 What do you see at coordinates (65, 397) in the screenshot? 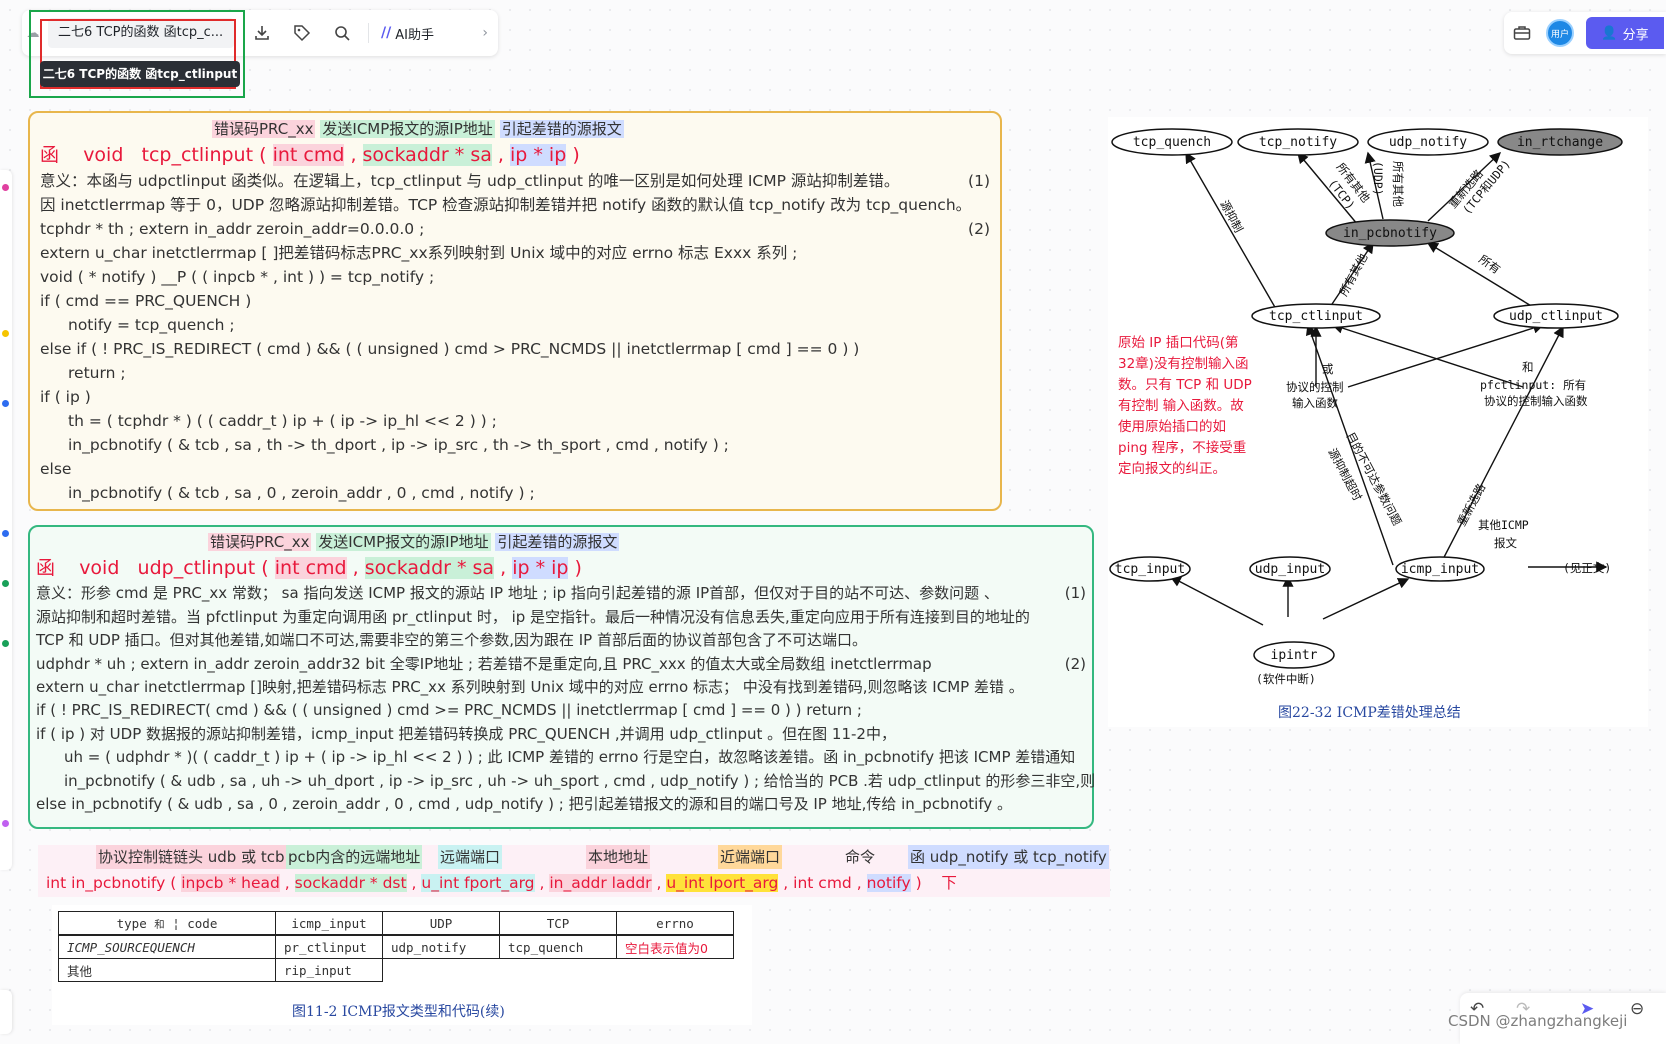
I see `code-text: if ( ip )` at bounding box center [65, 397].